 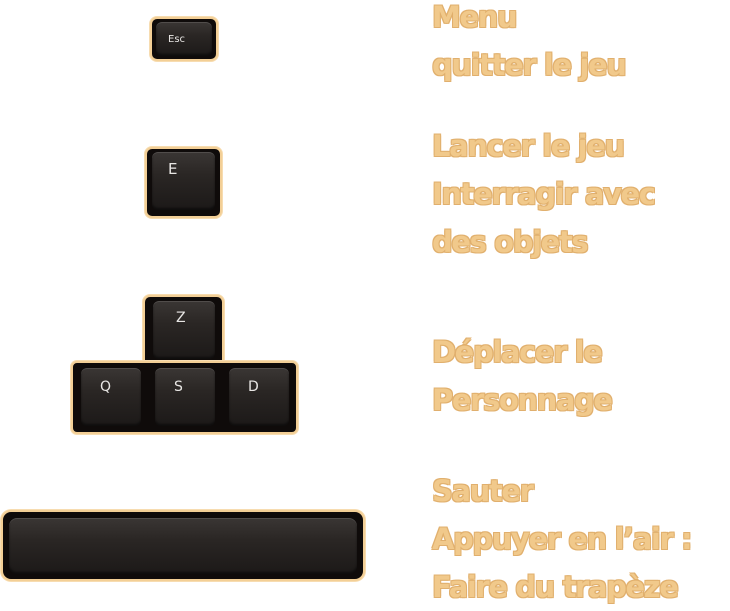 I want to click on esc-description-line: quitter le jeu, so click(x=529, y=65).